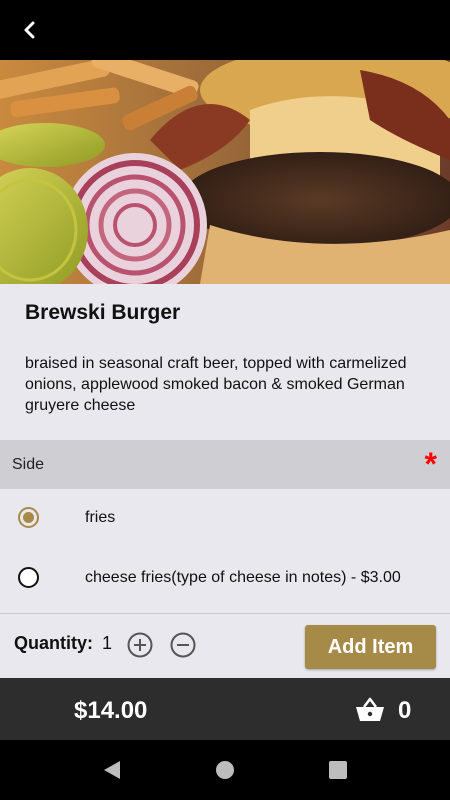 This screenshot has width=450, height=800. What do you see at coordinates (100, 517) in the screenshot?
I see `option-label: fries` at bounding box center [100, 517].